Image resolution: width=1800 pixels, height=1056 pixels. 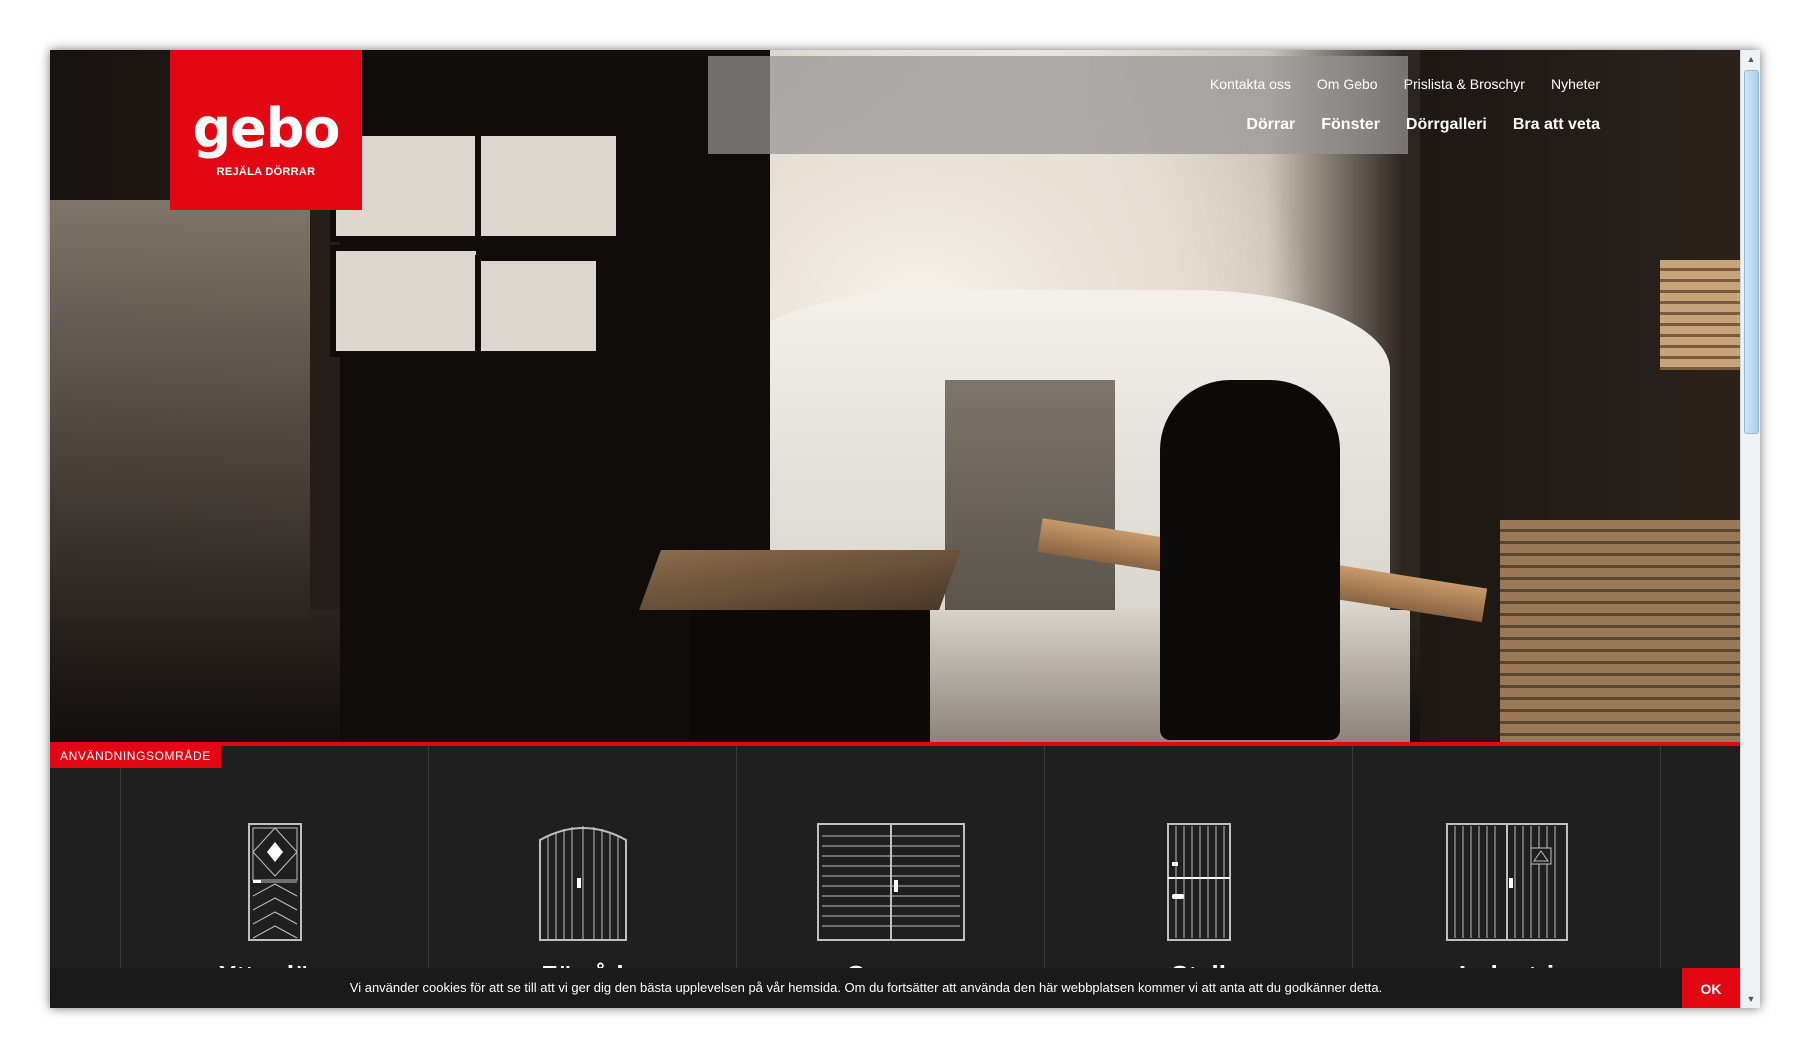 I want to click on usage-tab: ANVÄNDNINGSOMRÅDE, so click(x=135, y=756).